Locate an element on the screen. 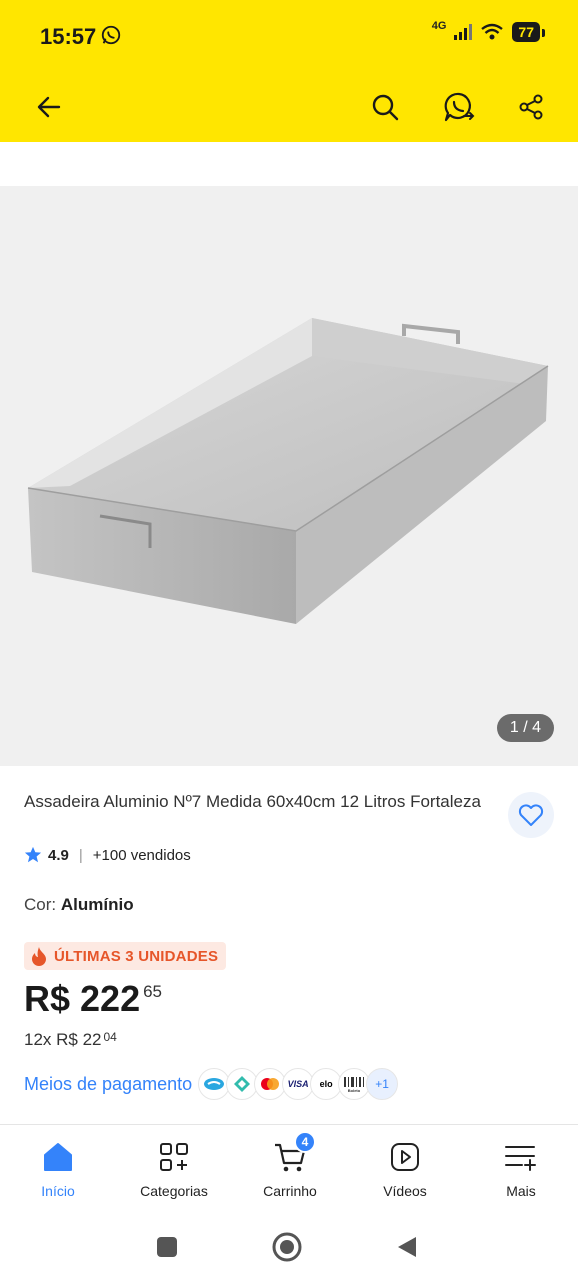  rating-score: 4.9 is located at coordinates (58, 855).